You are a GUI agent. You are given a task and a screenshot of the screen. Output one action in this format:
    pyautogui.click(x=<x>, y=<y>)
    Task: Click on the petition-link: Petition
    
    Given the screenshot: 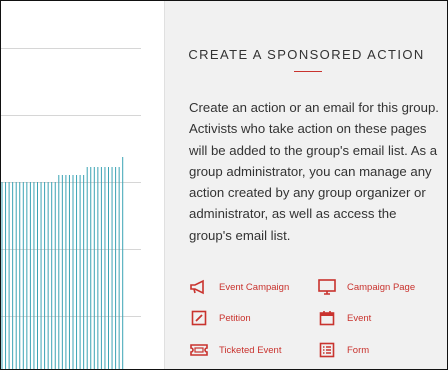 What is the action you would take?
    pyautogui.click(x=220, y=318)
    